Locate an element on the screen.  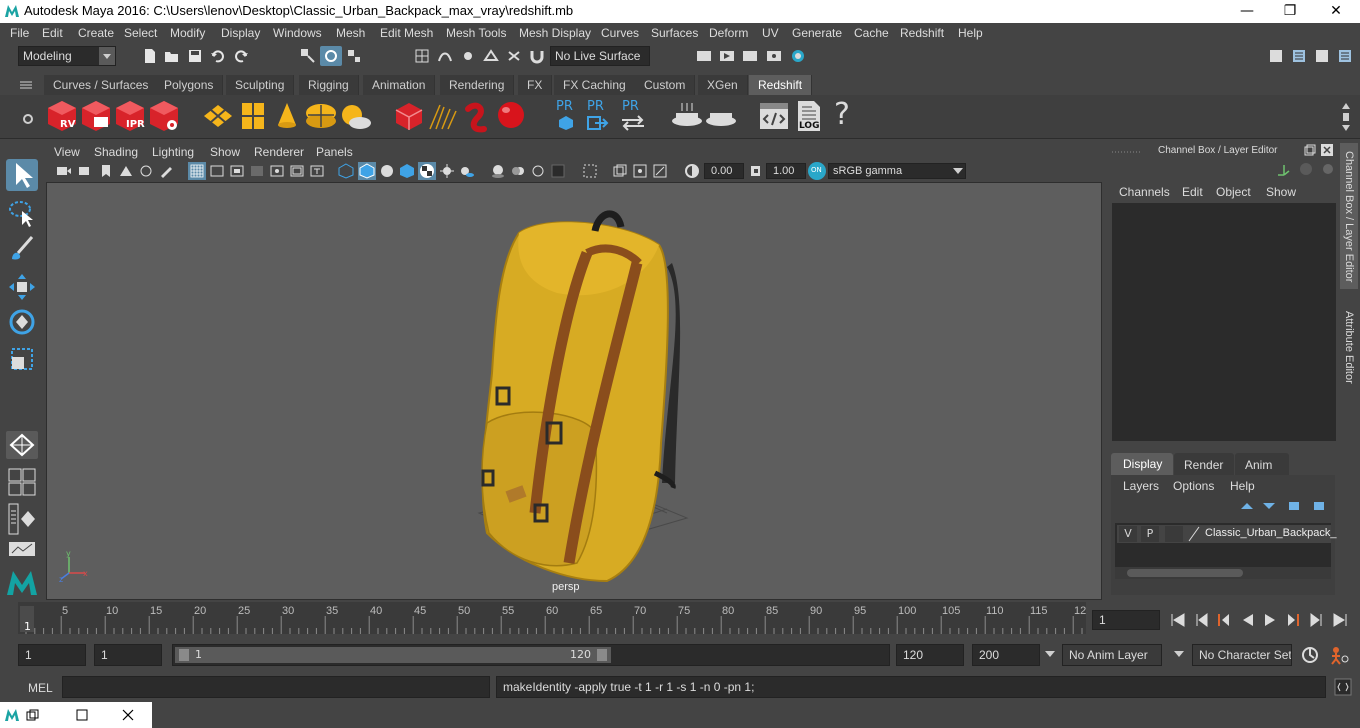
shadows-icon is located at coordinates (467, 171).